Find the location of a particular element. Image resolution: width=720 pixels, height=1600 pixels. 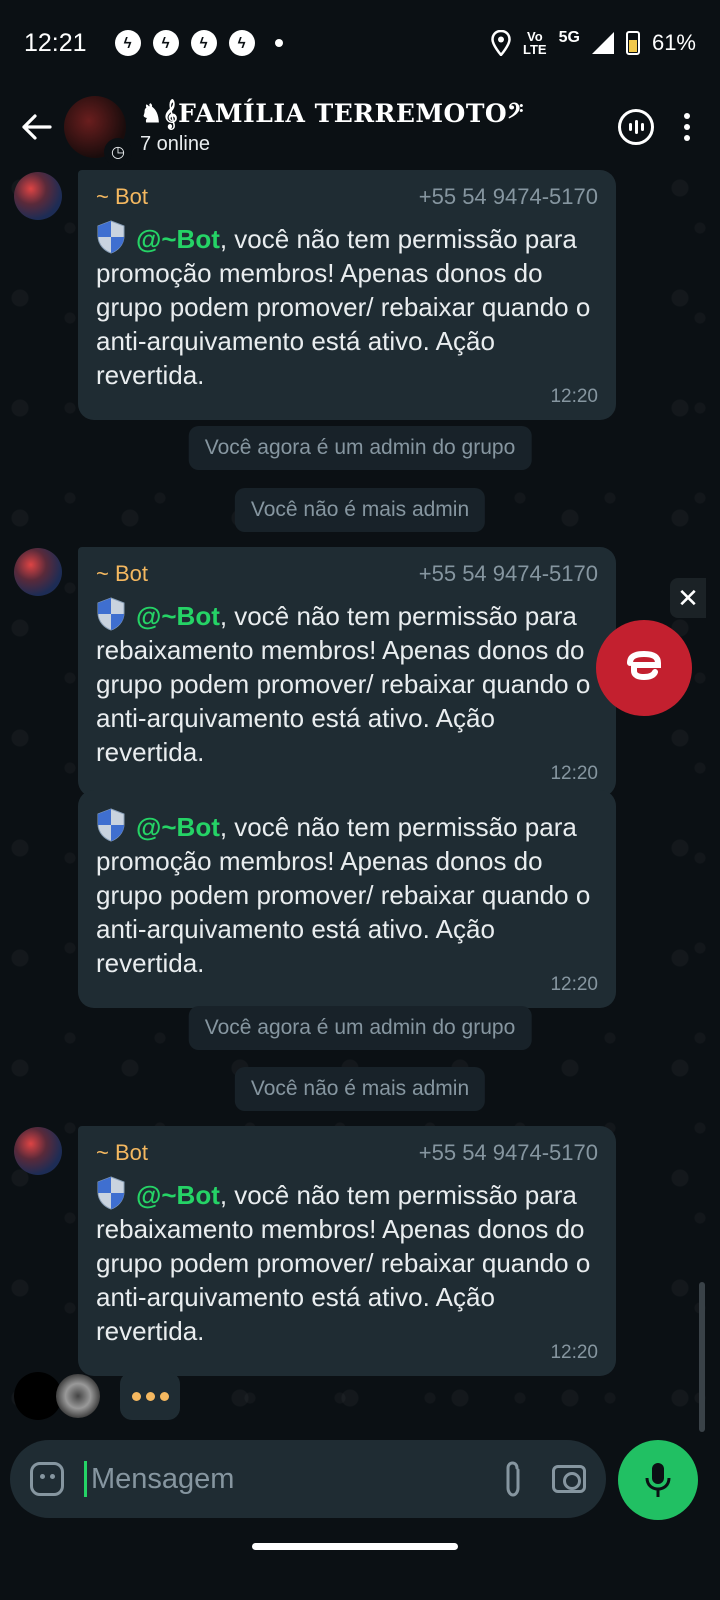

group-subtitle: 7 online is located at coordinates (175, 143).